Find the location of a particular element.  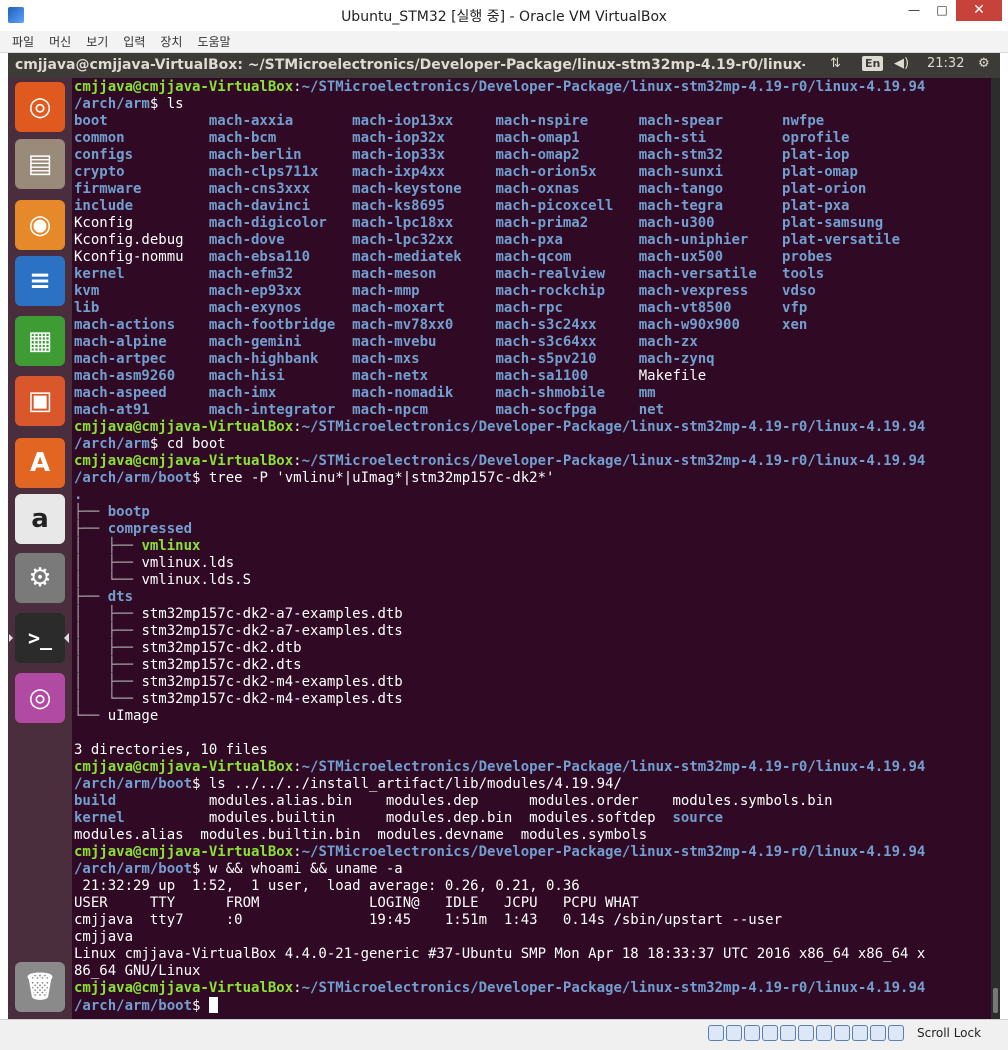

terminal-text: mach-tegra is located at coordinates (710, 206).